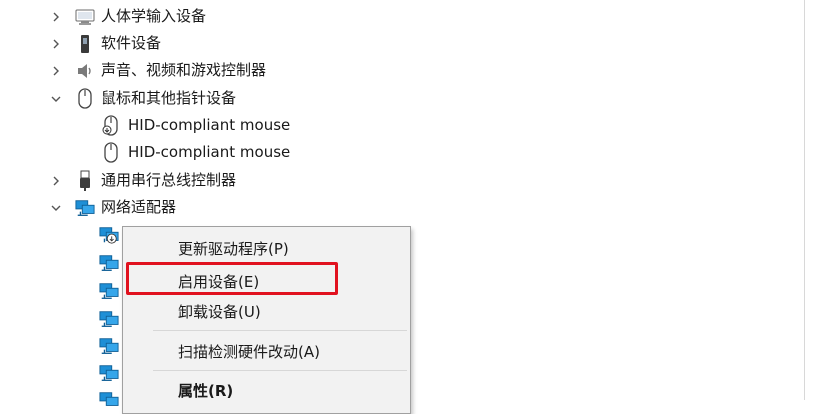 This screenshot has width=827, height=414. What do you see at coordinates (85, 71) in the screenshot?
I see `speaker-icon` at bounding box center [85, 71].